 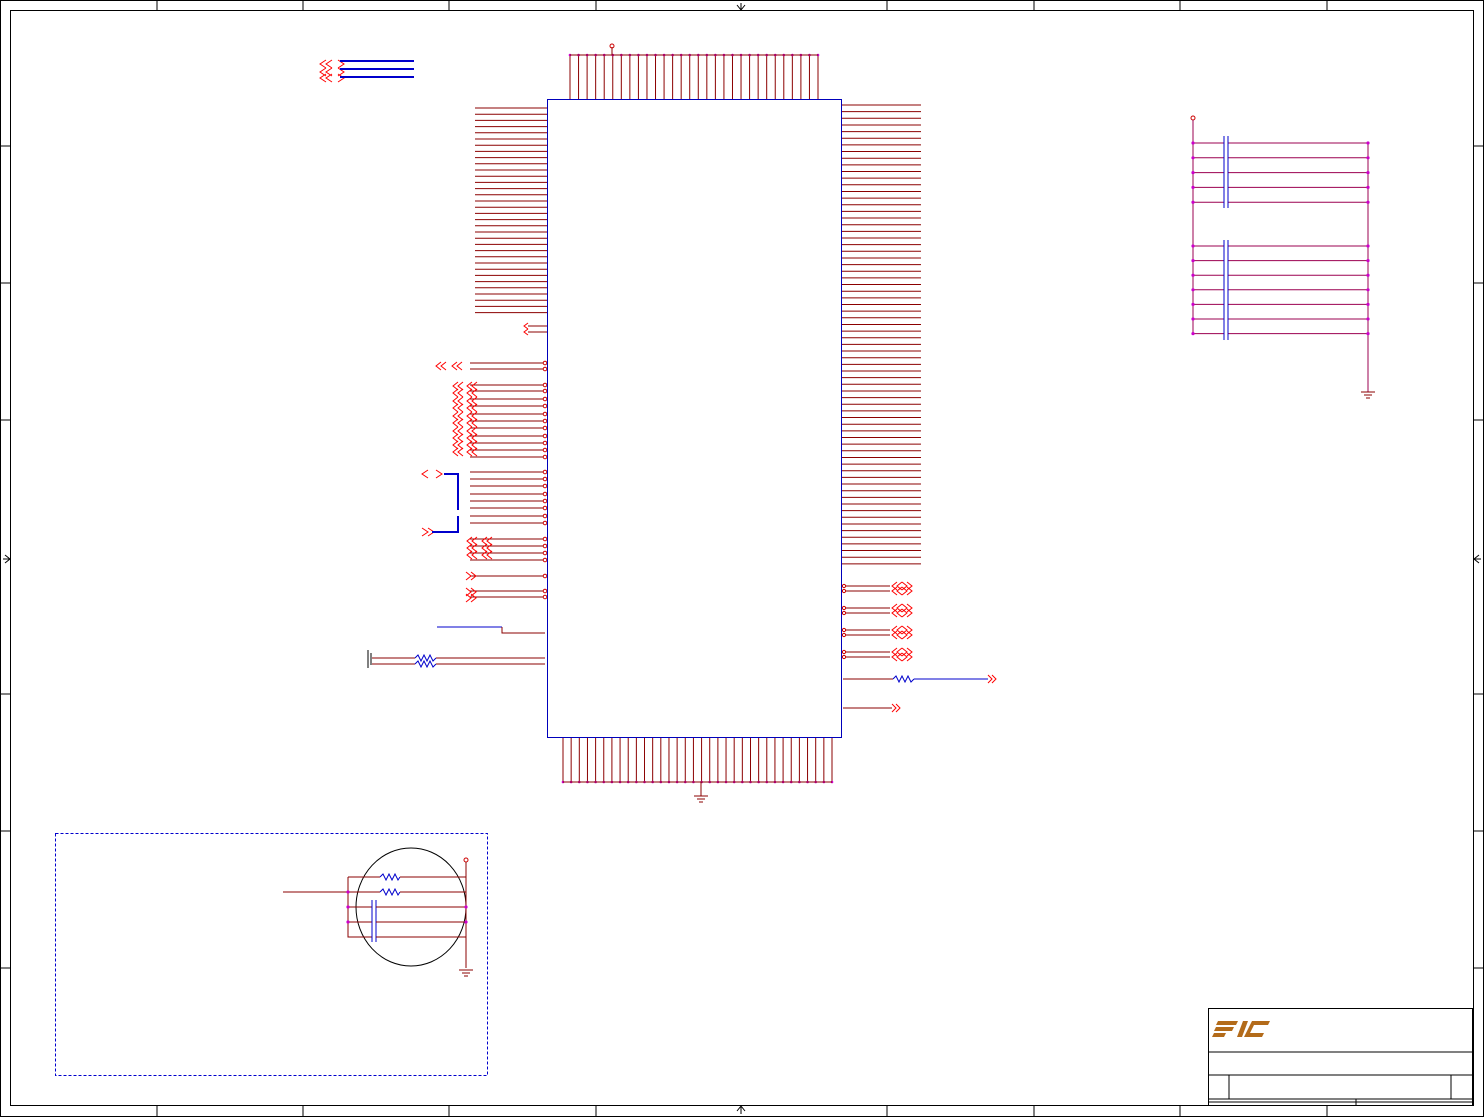 I want to click on ic-body, so click(x=694, y=418).